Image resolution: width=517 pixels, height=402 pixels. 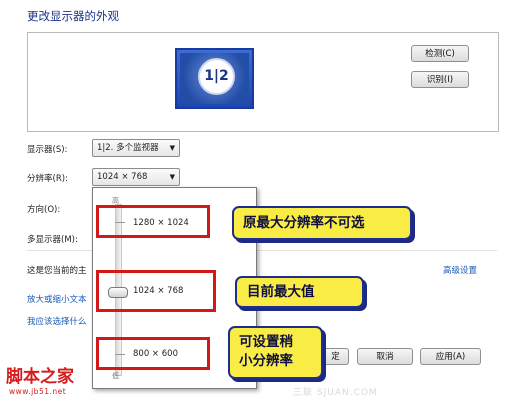 I want to click on monitor-icon: 1|2, so click(x=214, y=78).